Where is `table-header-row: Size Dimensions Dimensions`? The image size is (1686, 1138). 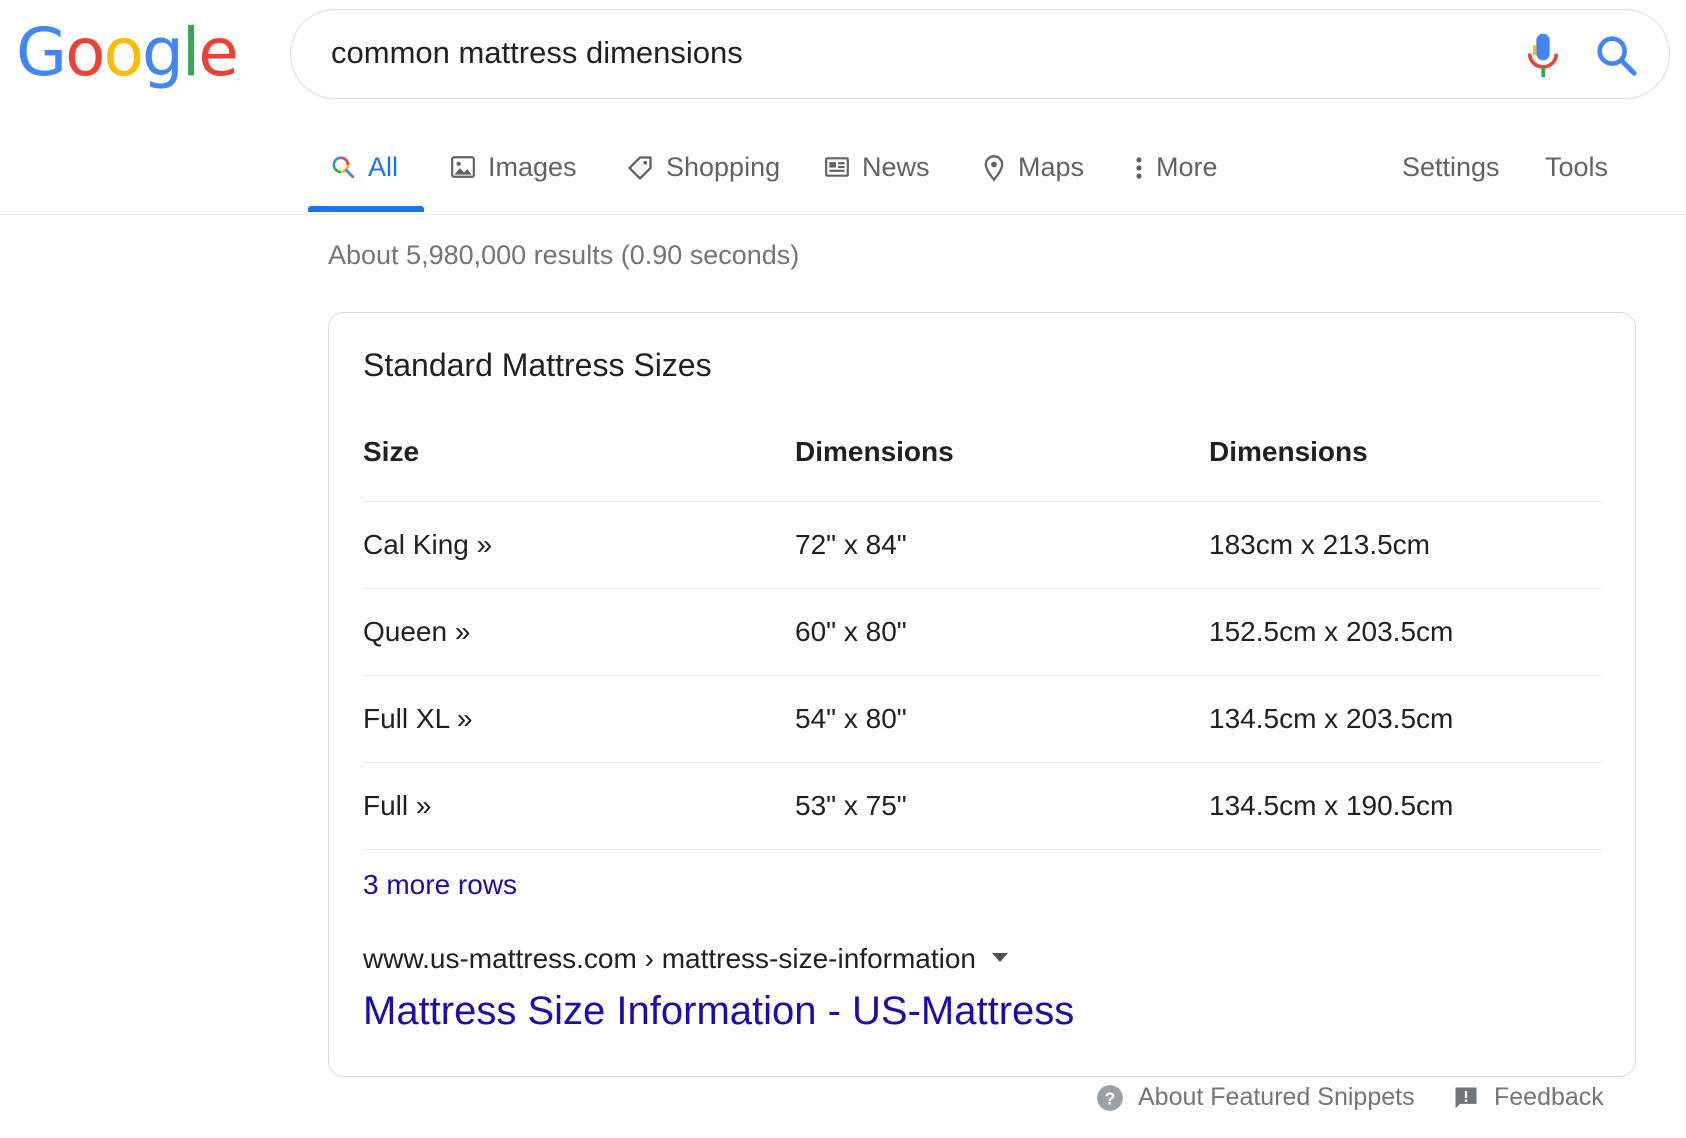
table-header-row: Size Dimensions Dimensions is located at coordinates (983, 452).